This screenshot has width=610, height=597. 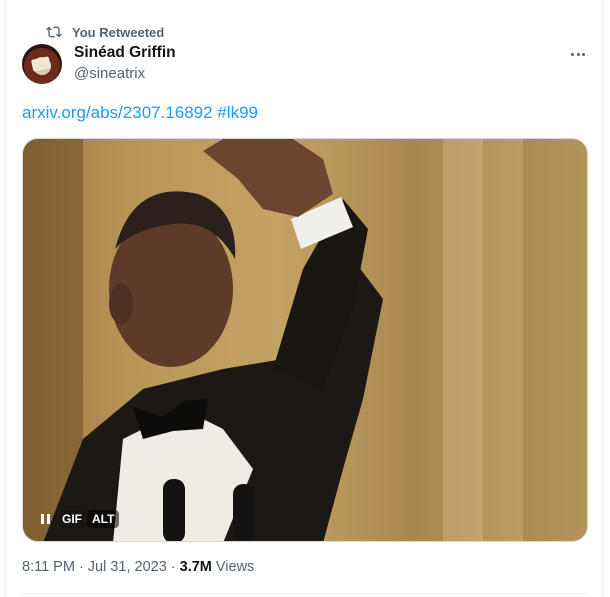 I want to click on gif-badge: GIF, so click(x=72, y=519).